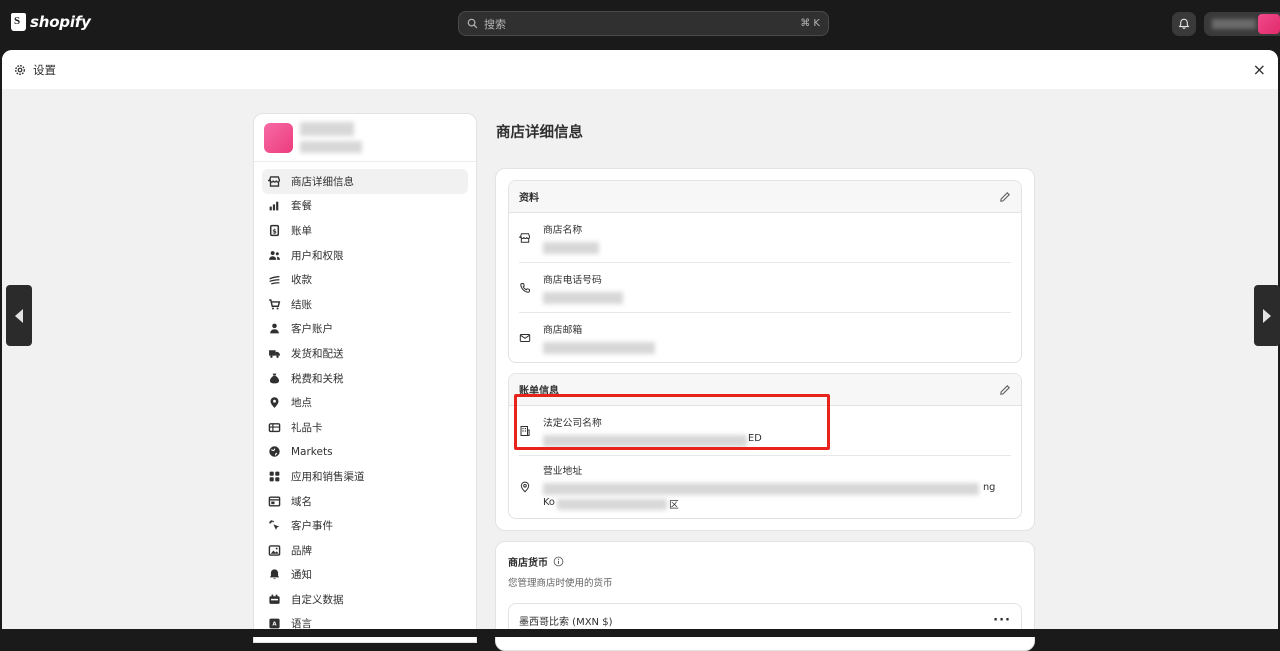  I want to click on top-bar: shopify 搜索 ⌘ K, so click(640, 23).